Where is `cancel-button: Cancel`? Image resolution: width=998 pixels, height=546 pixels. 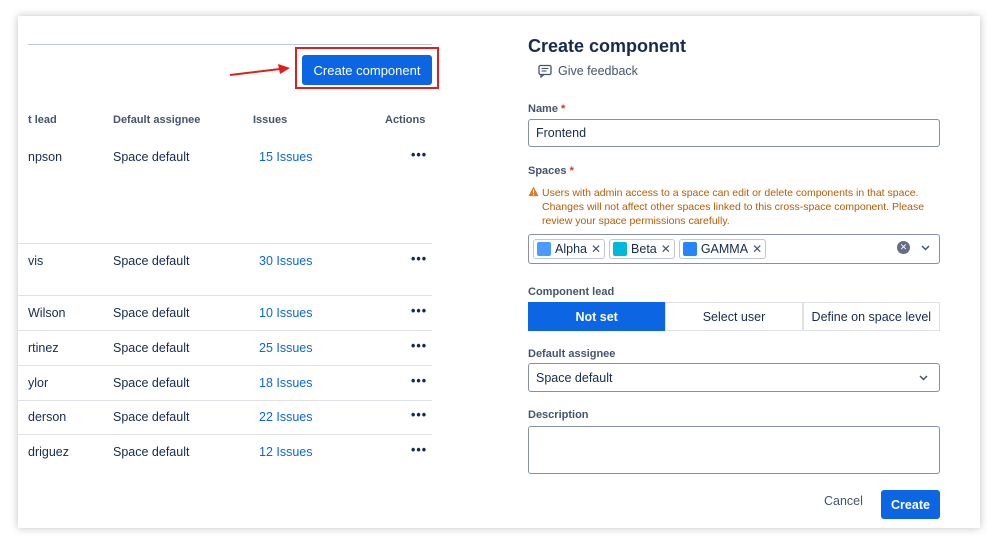
cancel-button: Cancel is located at coordinates (843, 501).